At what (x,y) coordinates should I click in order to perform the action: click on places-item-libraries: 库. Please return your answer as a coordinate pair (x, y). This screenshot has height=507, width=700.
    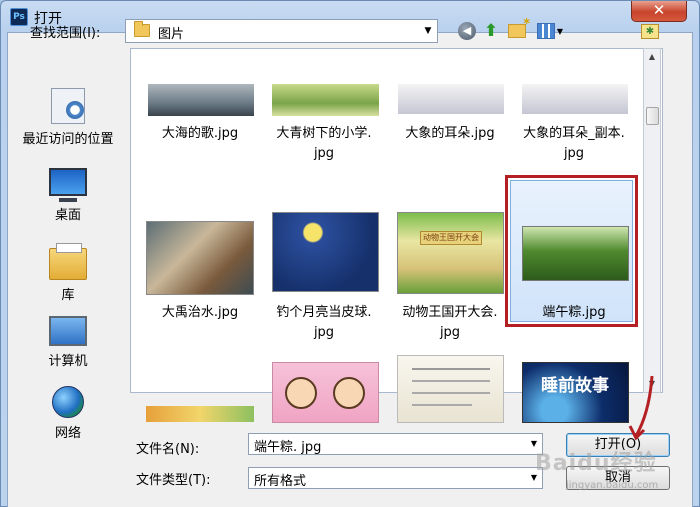
    Looking at the image, I should click on (68, 273).